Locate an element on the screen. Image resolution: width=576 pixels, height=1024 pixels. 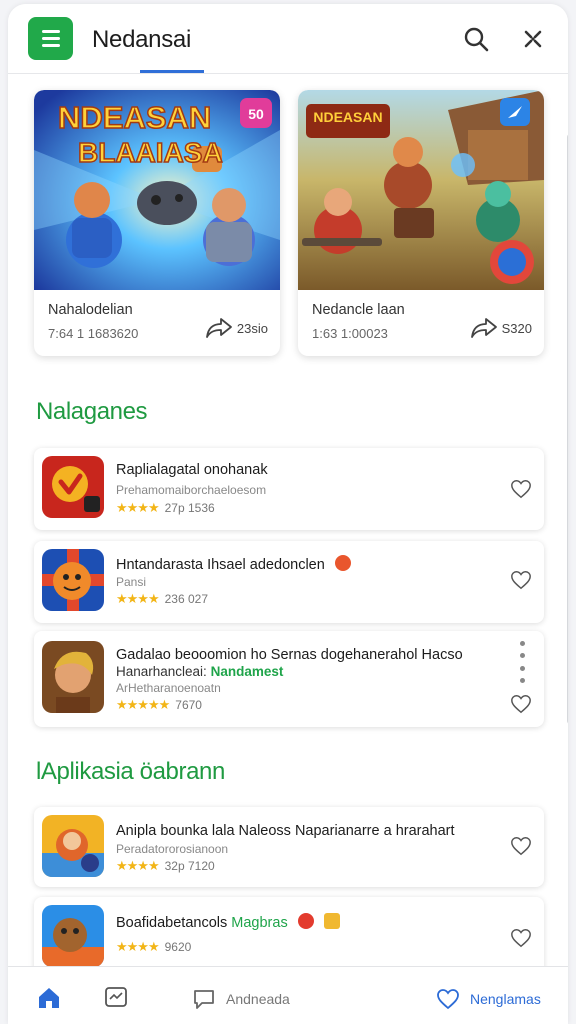
app-title: Nedansai is located at coordinates (142, 39).